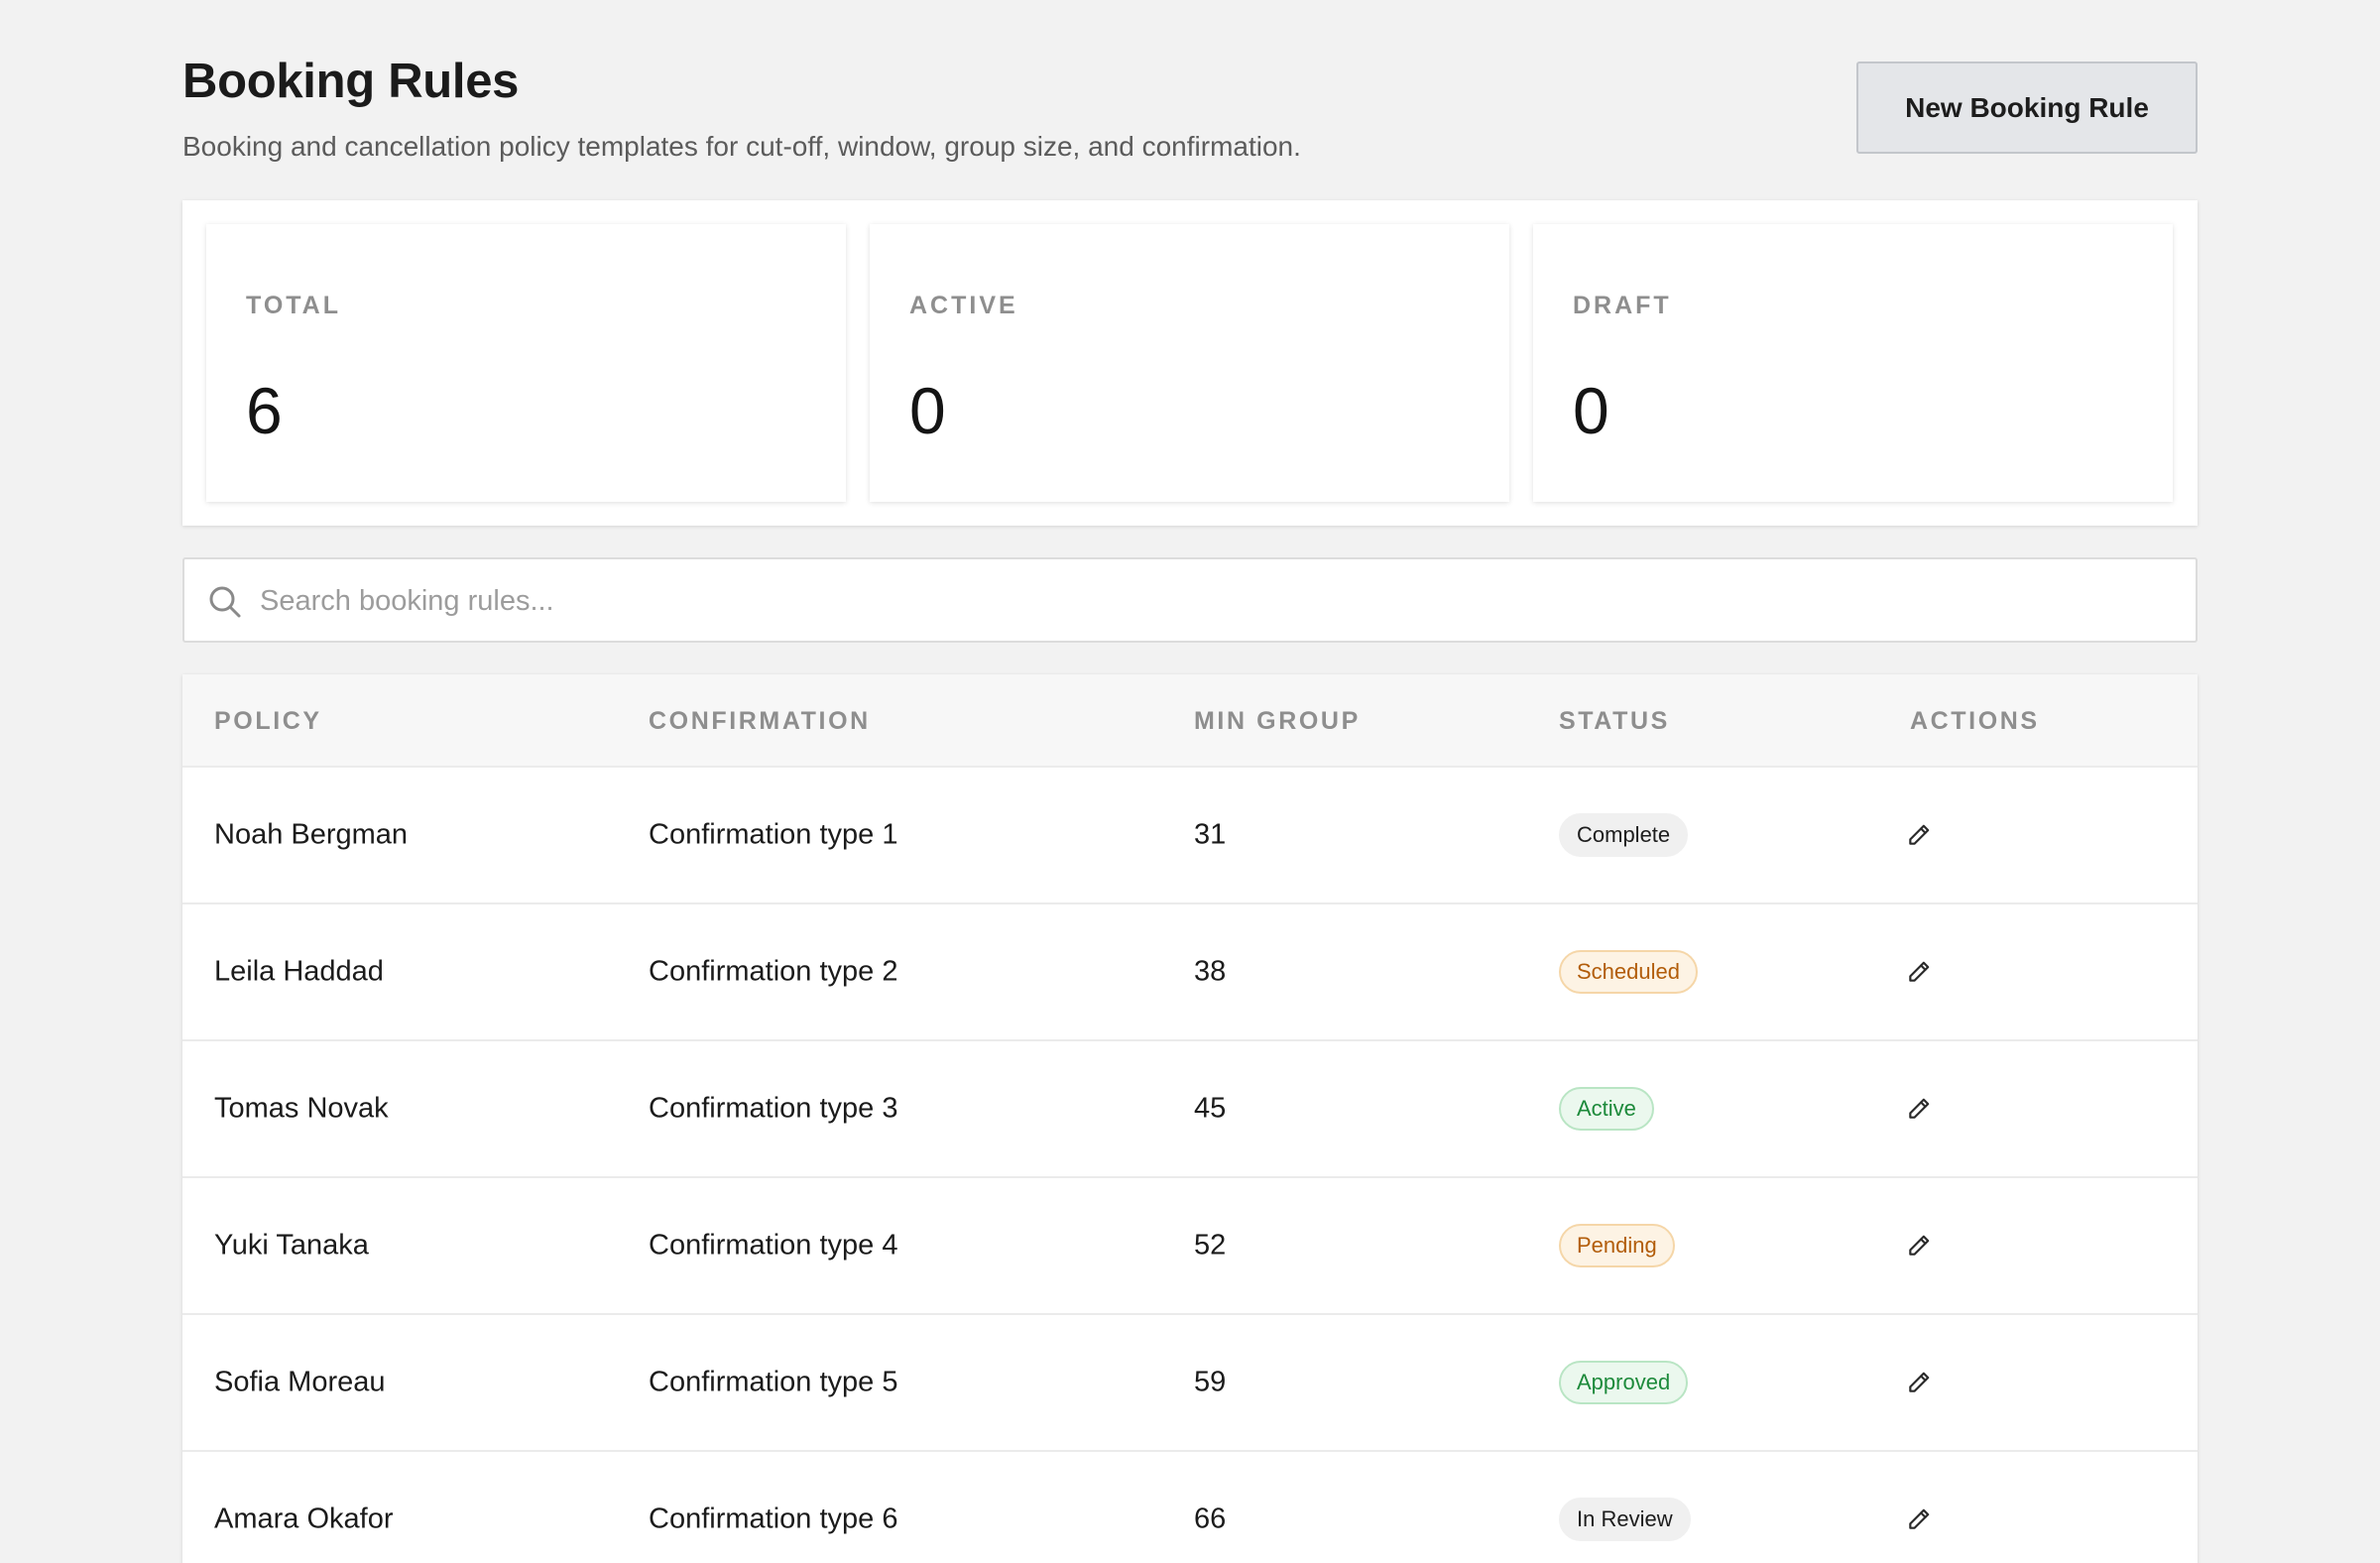 The width and height of the screenshot is (2380, 1563). I want to click on status-cell: Scheduled, so click(1628, 972).